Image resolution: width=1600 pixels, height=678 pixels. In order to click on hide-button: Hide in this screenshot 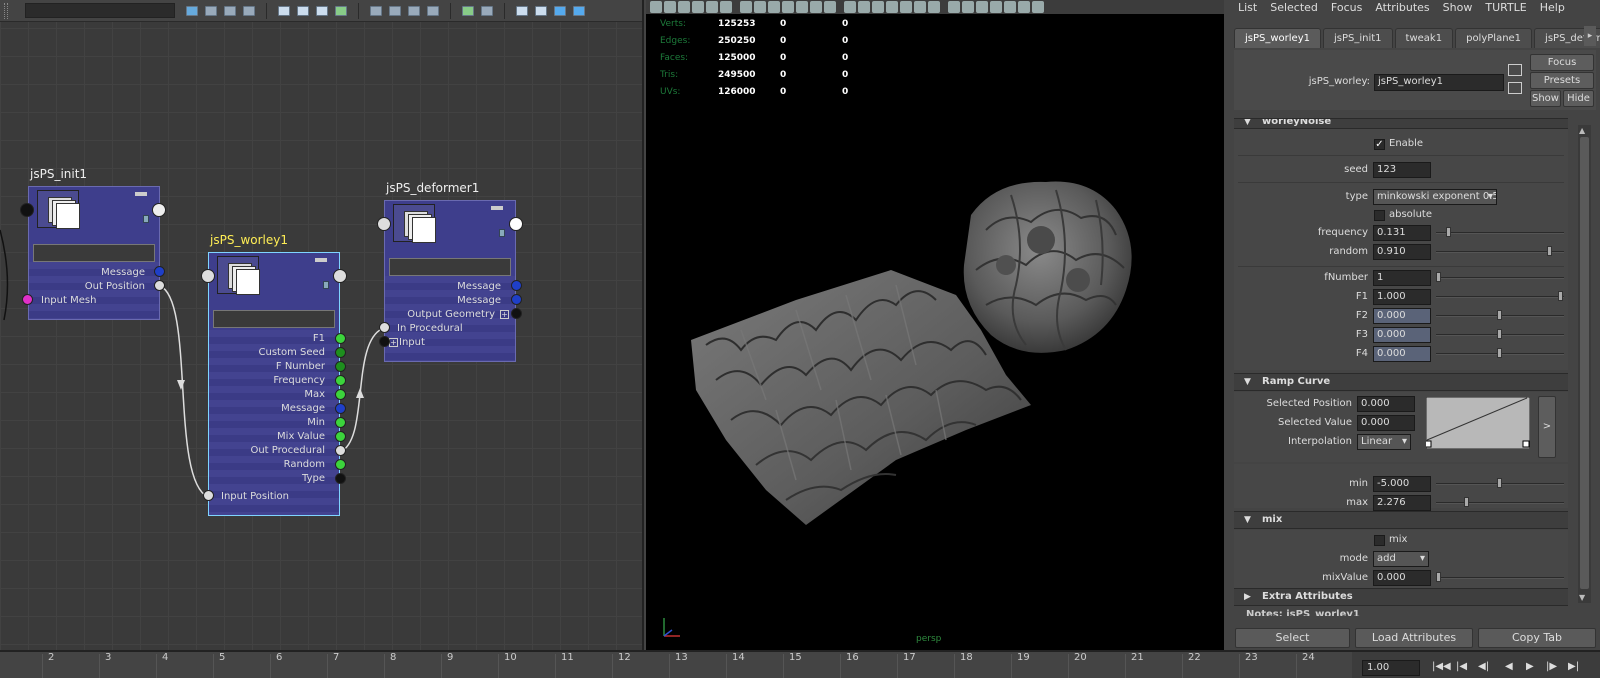, I will do `click(1578, 98)`.